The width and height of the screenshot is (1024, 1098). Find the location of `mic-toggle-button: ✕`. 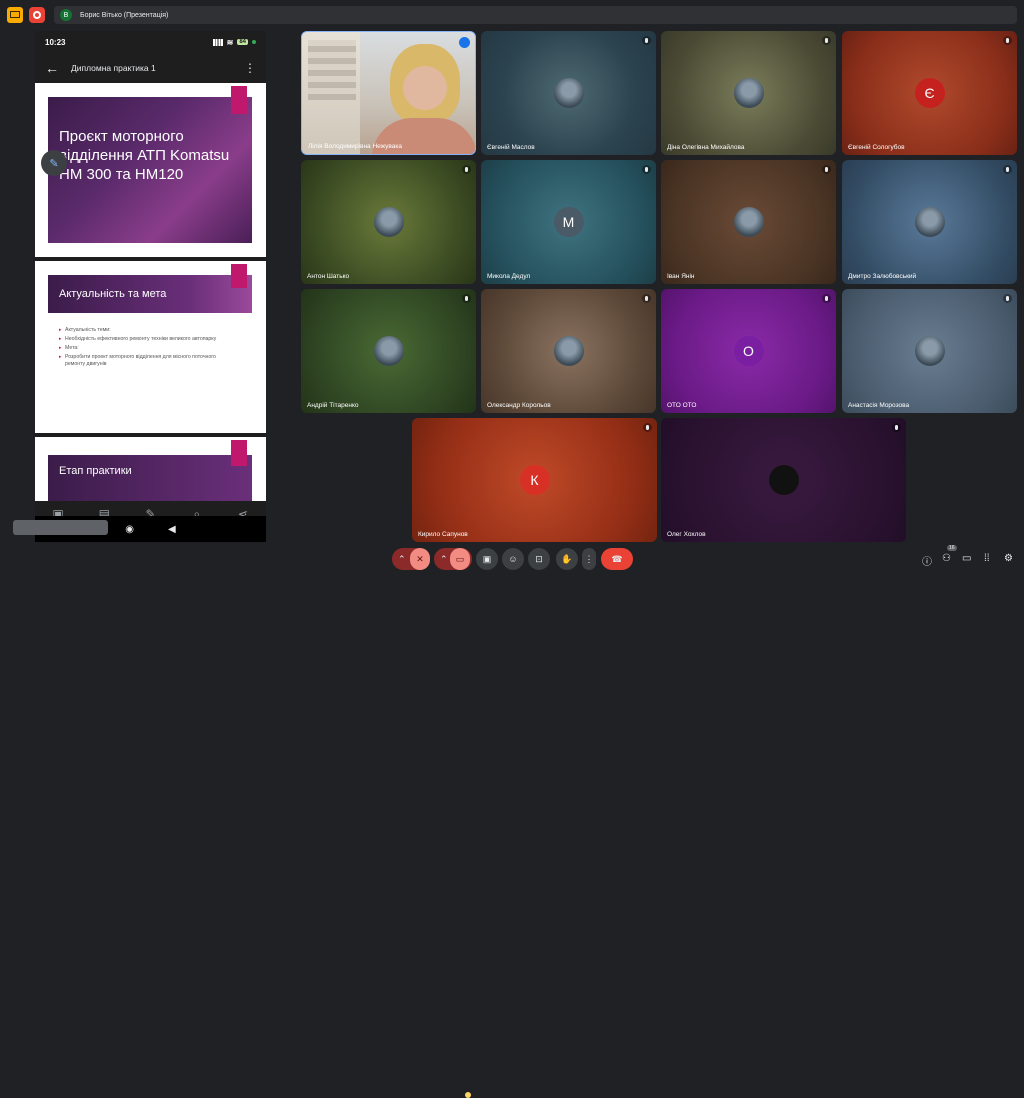

mic-toggle-button: ✕ is located at coordinates (420, 559).